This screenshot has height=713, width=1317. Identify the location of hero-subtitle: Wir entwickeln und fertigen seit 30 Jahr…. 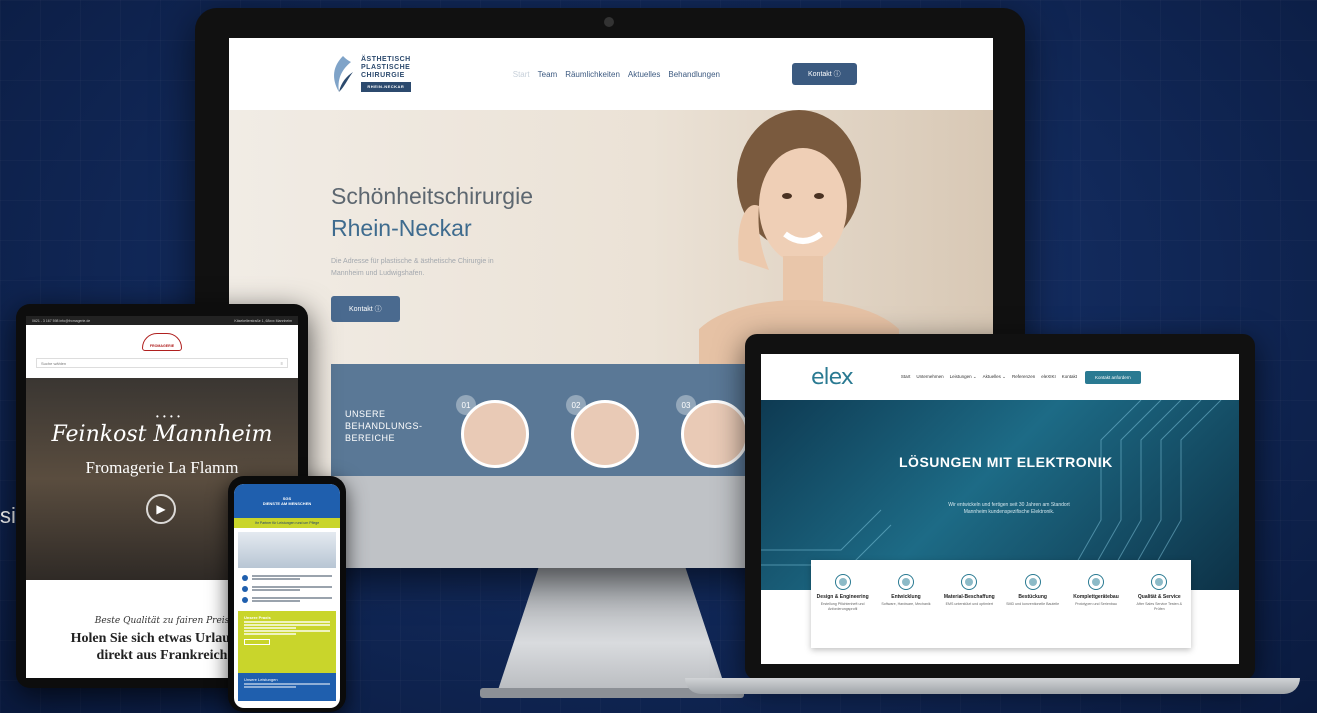
(1009, 508).